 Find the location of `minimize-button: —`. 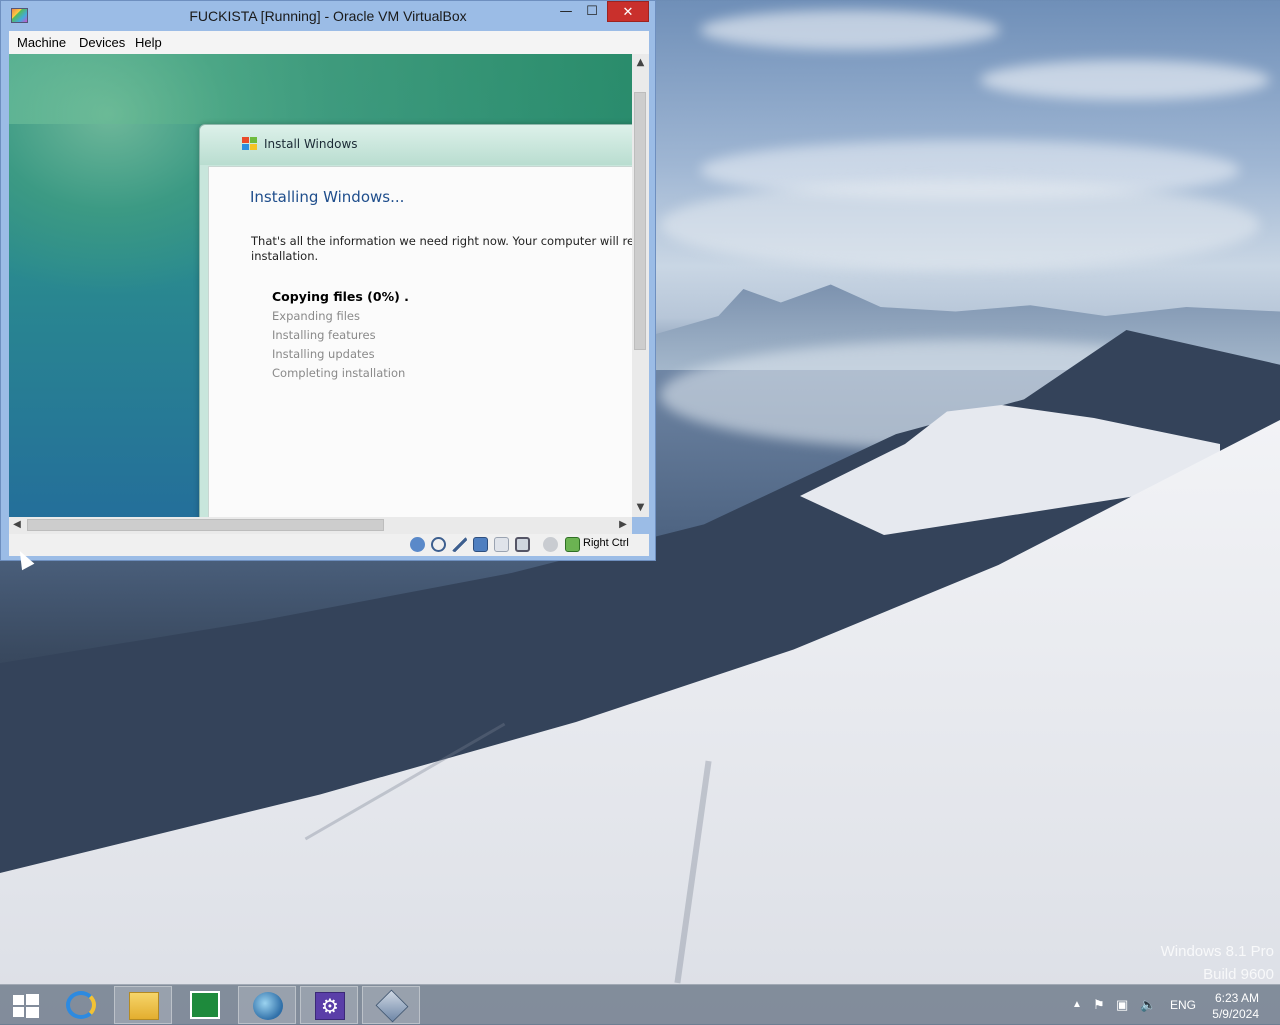

minimize-button: — is located at coordinates (566, 11).